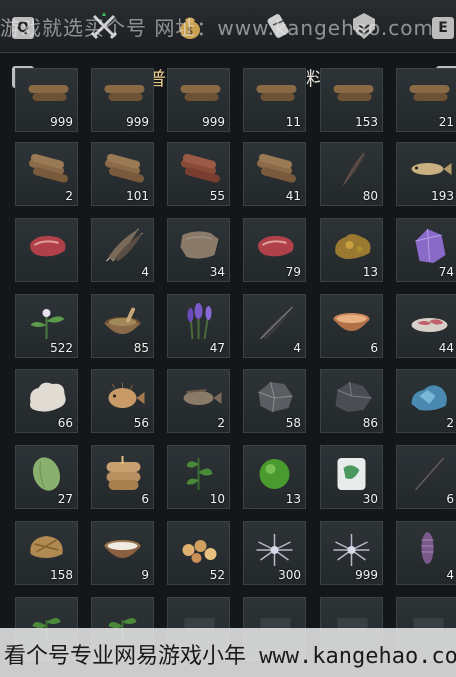 This screenshot has height=677, width=456. I want to click on milk-bowl-icon, so click(122, 549).